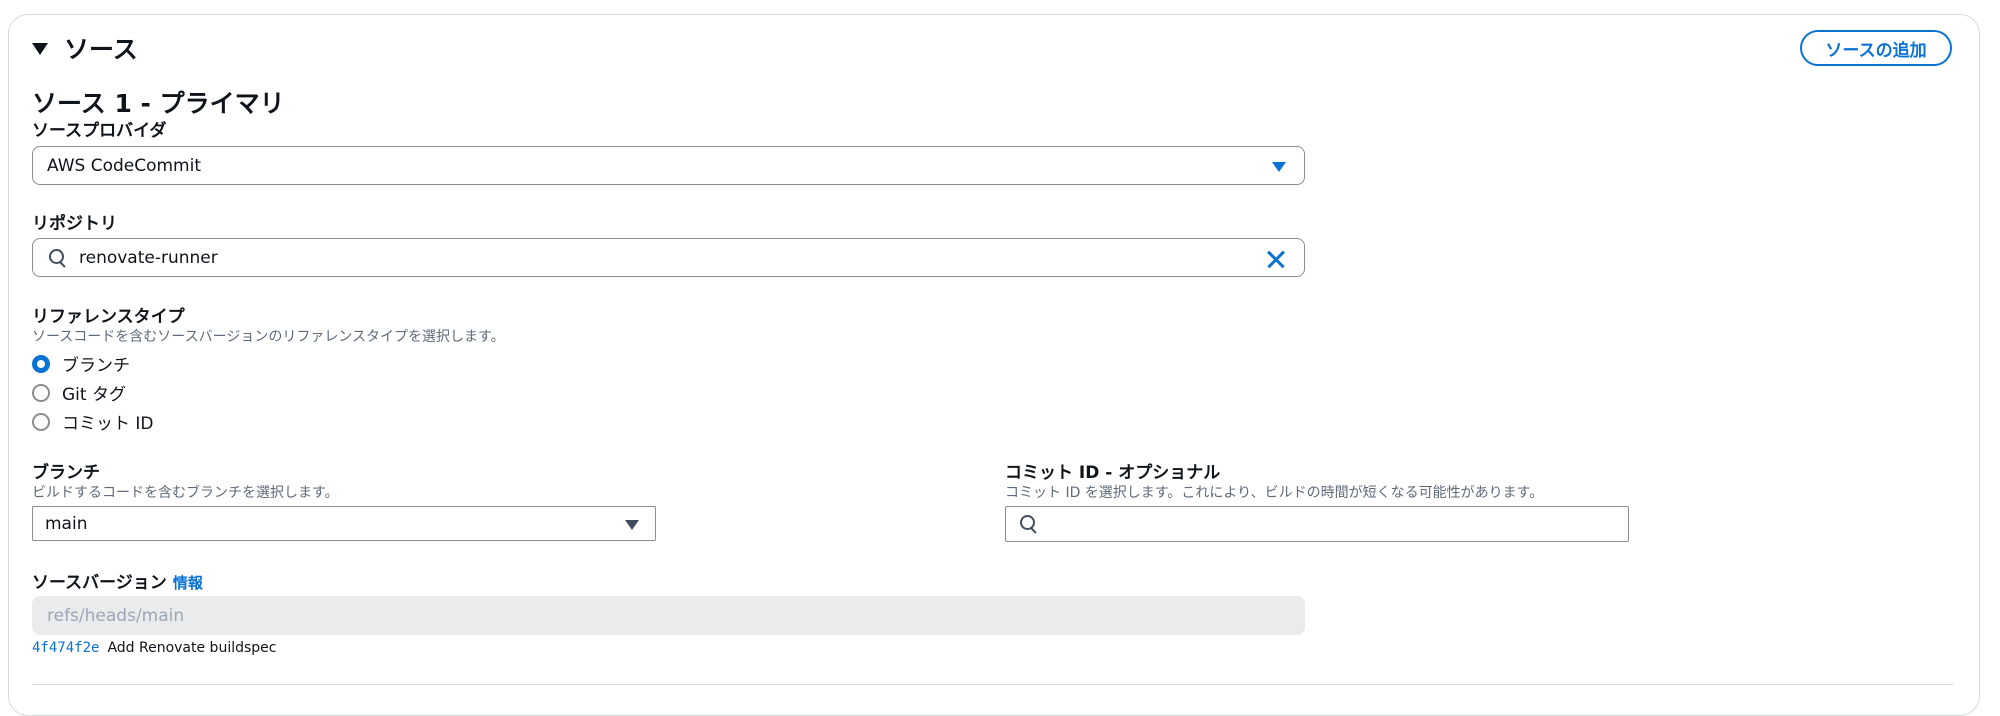 The width and height of the screenshot is (2000, 716). Describe the element at coordinates (1113, 473) in the screenshot. I see `commit-id-label: コミット ID - オプショナル` at that location.